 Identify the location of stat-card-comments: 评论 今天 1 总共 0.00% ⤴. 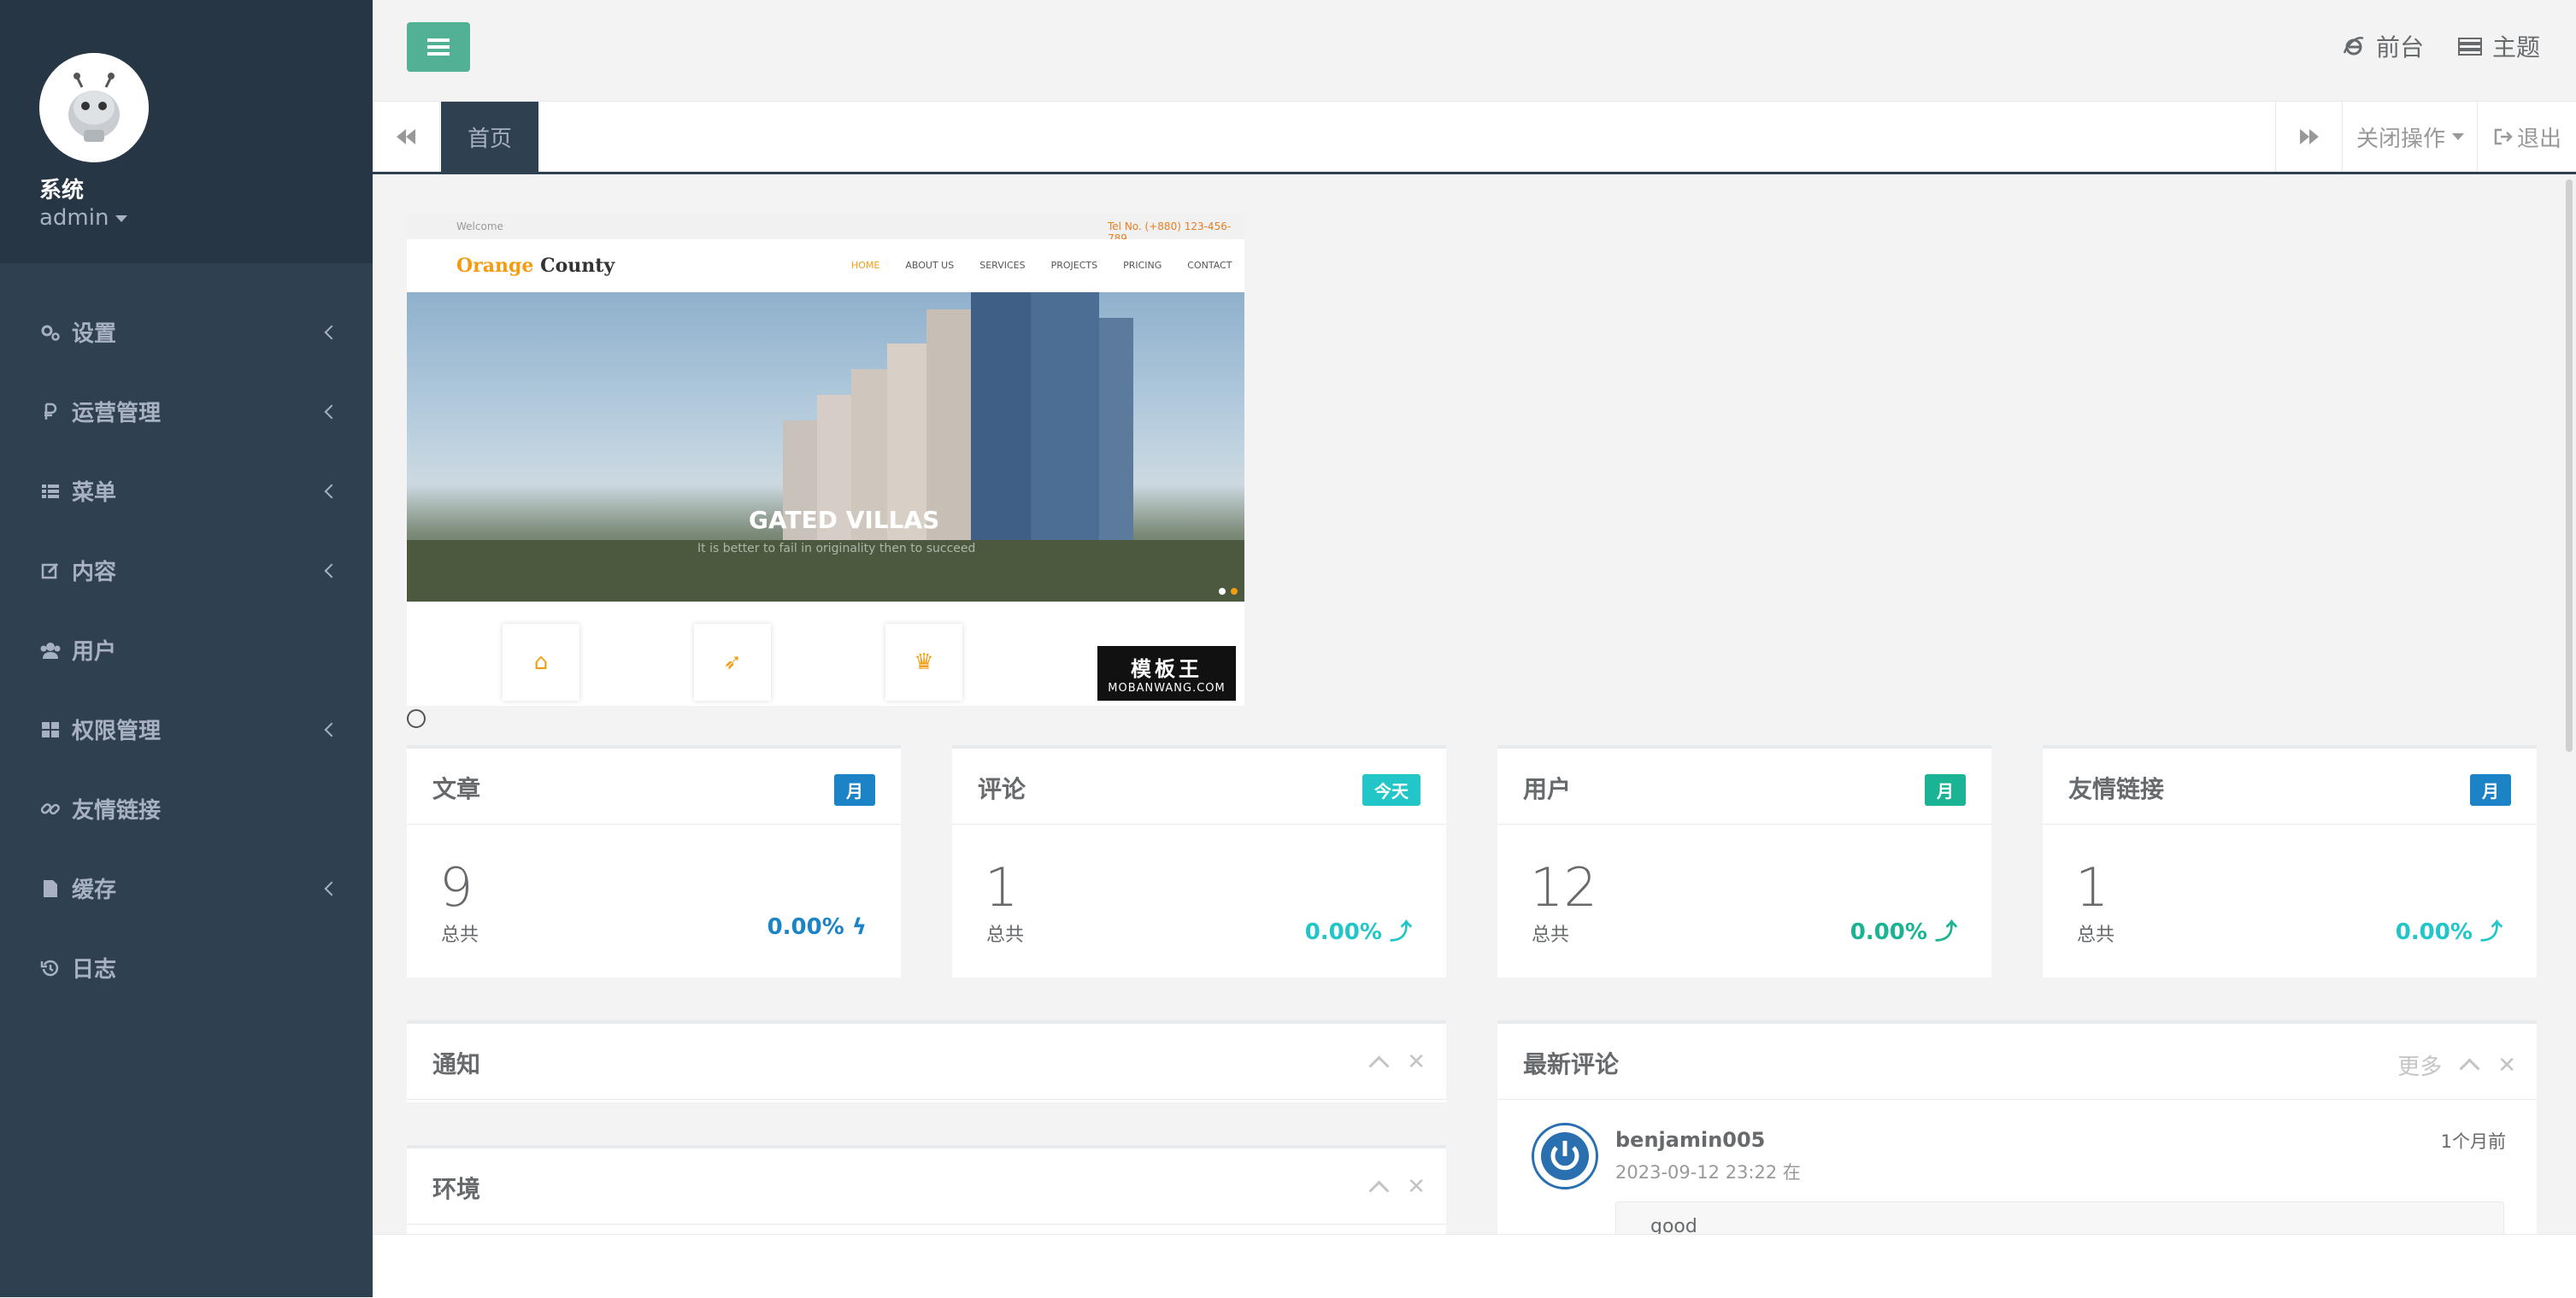
(1199, 861).